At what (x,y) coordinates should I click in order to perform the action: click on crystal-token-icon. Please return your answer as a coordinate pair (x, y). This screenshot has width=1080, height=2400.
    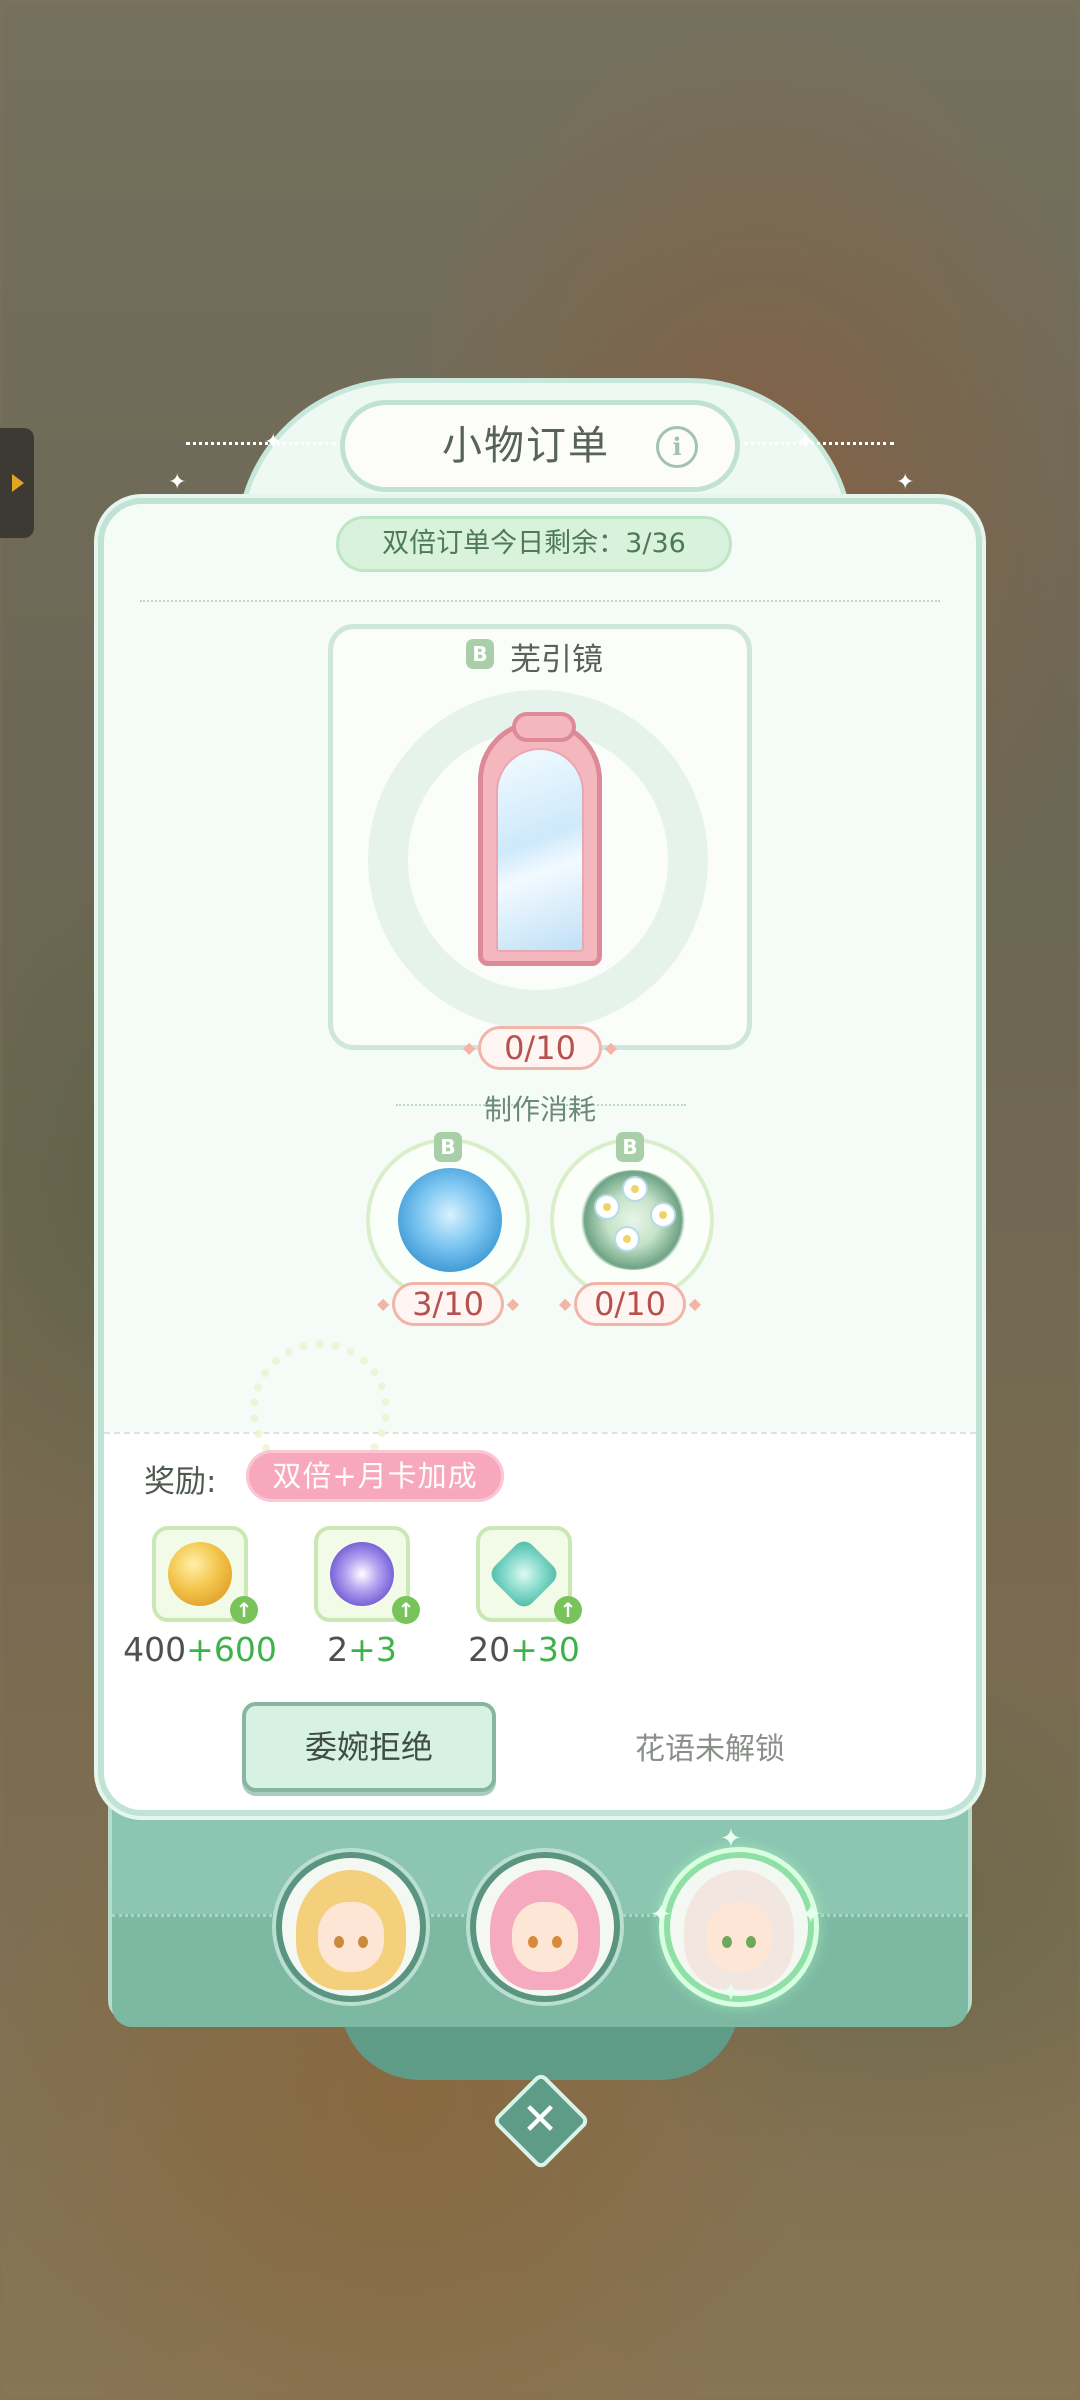
    Looking at the image, I should click on (362, 1574).